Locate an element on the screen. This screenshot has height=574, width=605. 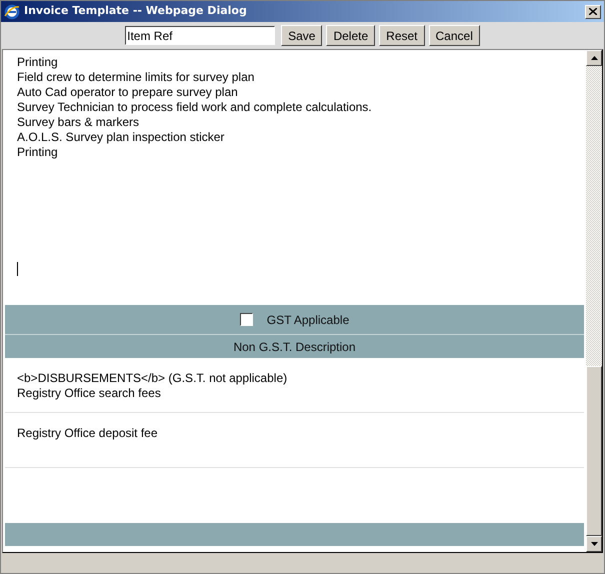
scroll-thumb is located at coordinates (594, 451).